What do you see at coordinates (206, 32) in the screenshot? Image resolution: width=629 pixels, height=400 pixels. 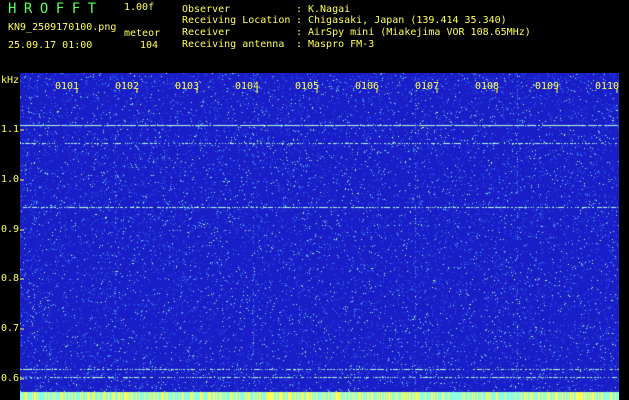 I see `info-label-receiver: Receiver` at bounding box center [206, 32].